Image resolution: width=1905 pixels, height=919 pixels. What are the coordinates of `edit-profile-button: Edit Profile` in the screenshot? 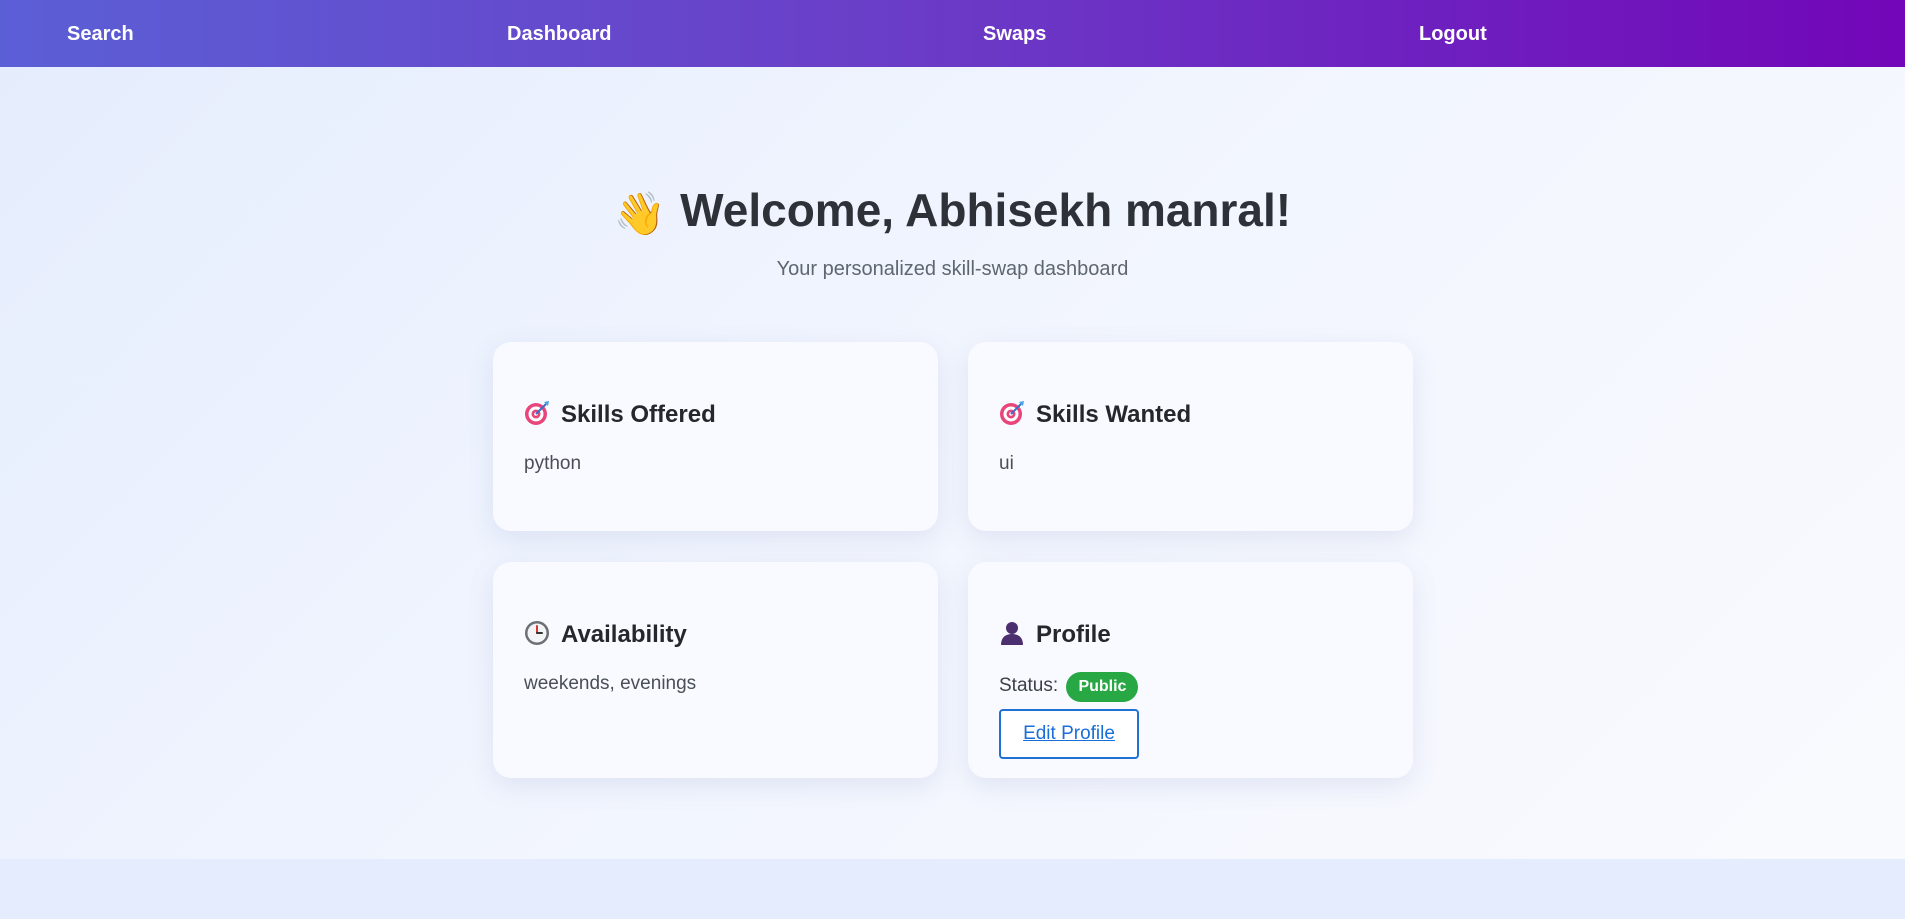 It's located at (1069, 734).